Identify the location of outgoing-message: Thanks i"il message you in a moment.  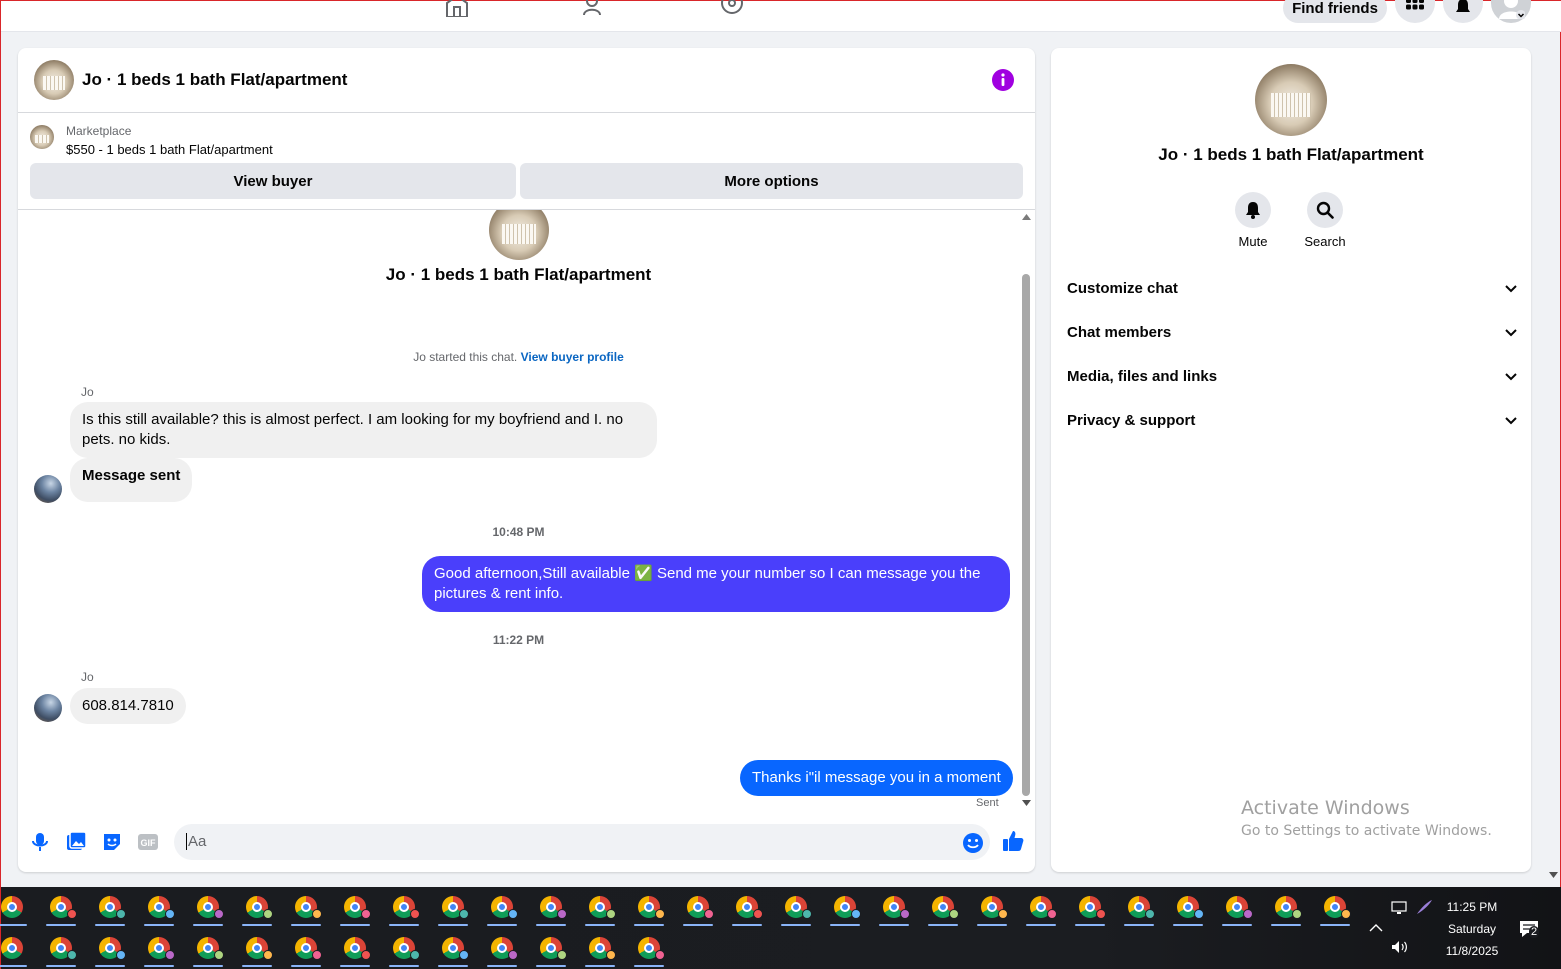
(876, 778).